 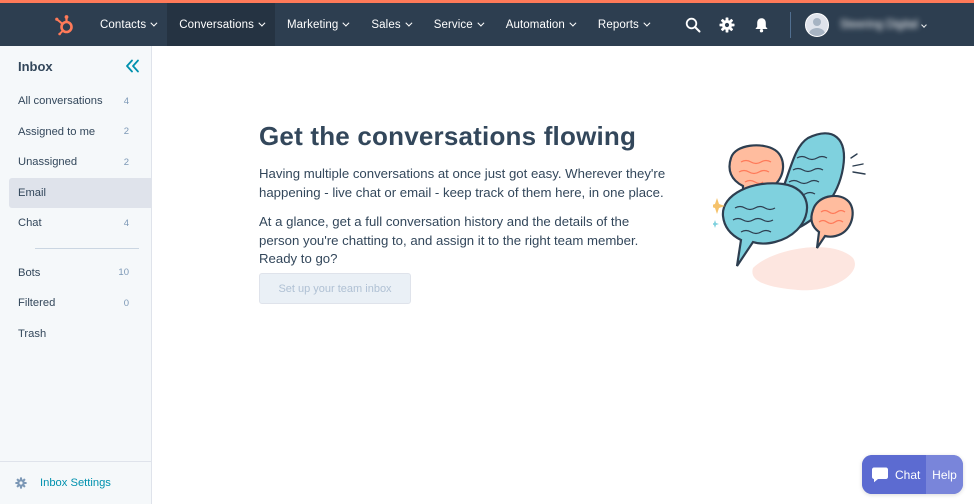 I want to click on sidebar-title: Inbox, so click(x=35, y=66).